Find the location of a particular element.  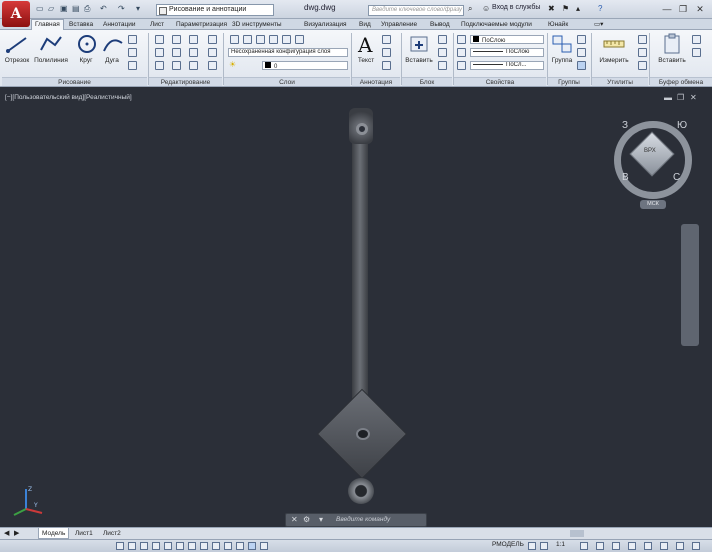

region-icon is located at coordinates (132, 65).